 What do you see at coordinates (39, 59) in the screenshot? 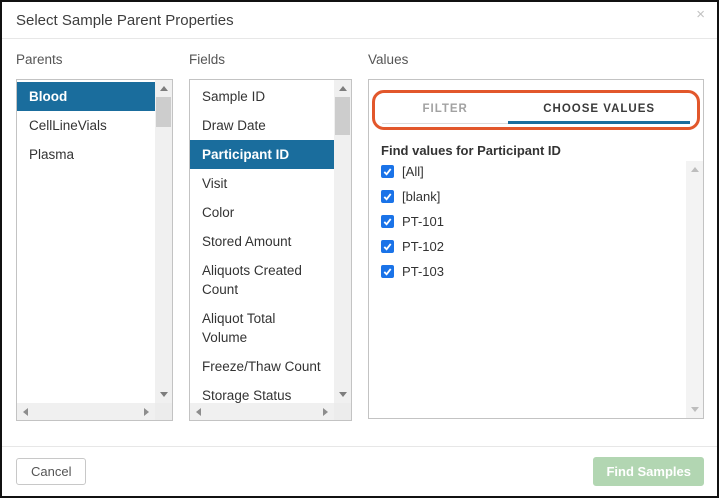
I see `parents-label: Parents` at bounding box center [39, 59].